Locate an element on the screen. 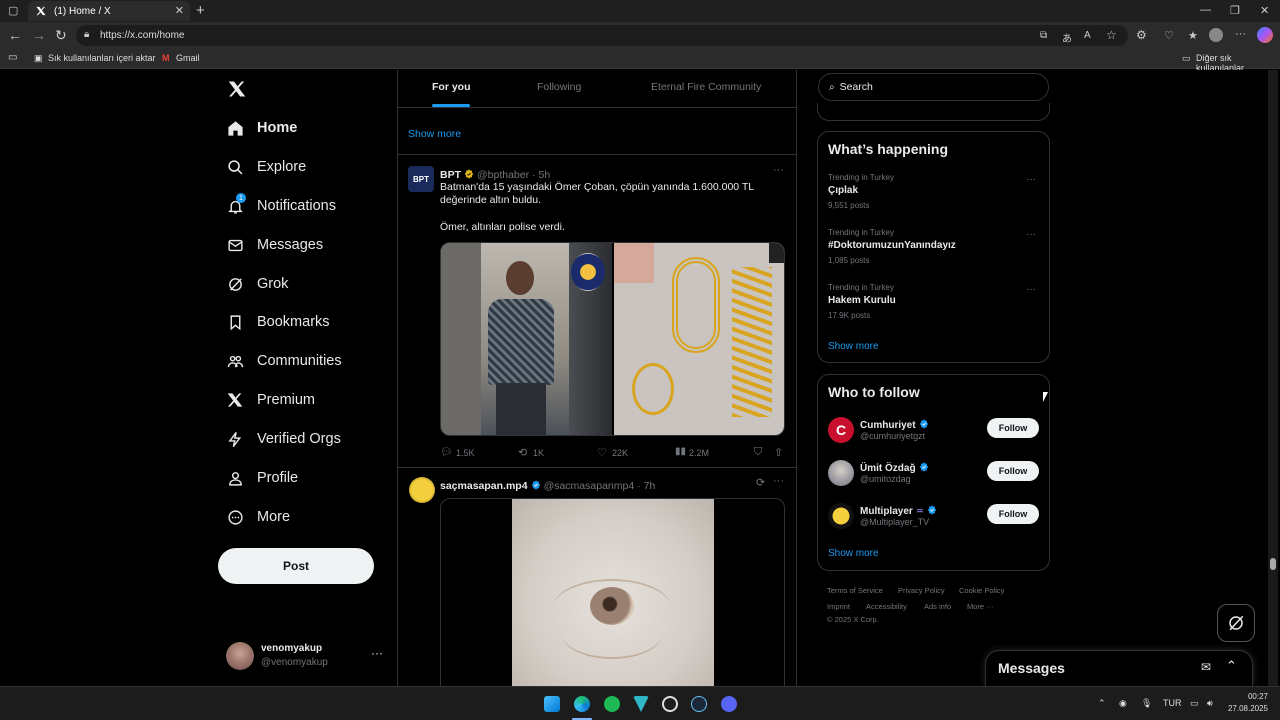 Image resolution: width=1280 pixels, height=720 pixels. refresh-icon: ↻ is located at coordinates (61, 35).